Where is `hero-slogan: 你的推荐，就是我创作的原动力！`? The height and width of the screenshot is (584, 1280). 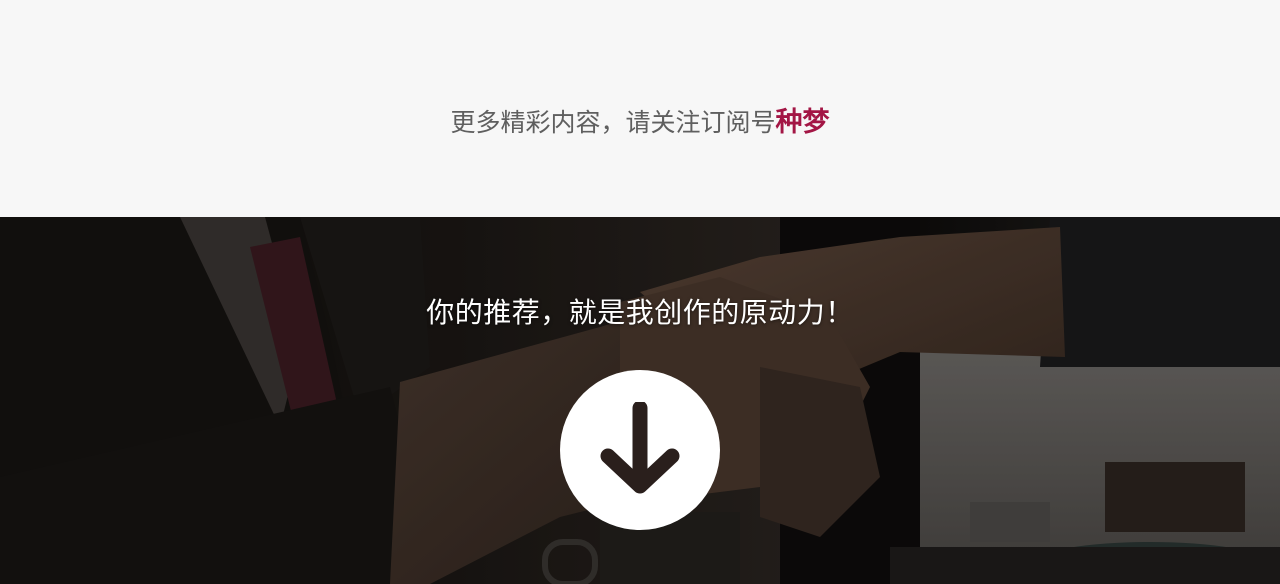
hero-slogan: 你的推荐，就是我创作的原动力！ is located at coordinates (640, 312).